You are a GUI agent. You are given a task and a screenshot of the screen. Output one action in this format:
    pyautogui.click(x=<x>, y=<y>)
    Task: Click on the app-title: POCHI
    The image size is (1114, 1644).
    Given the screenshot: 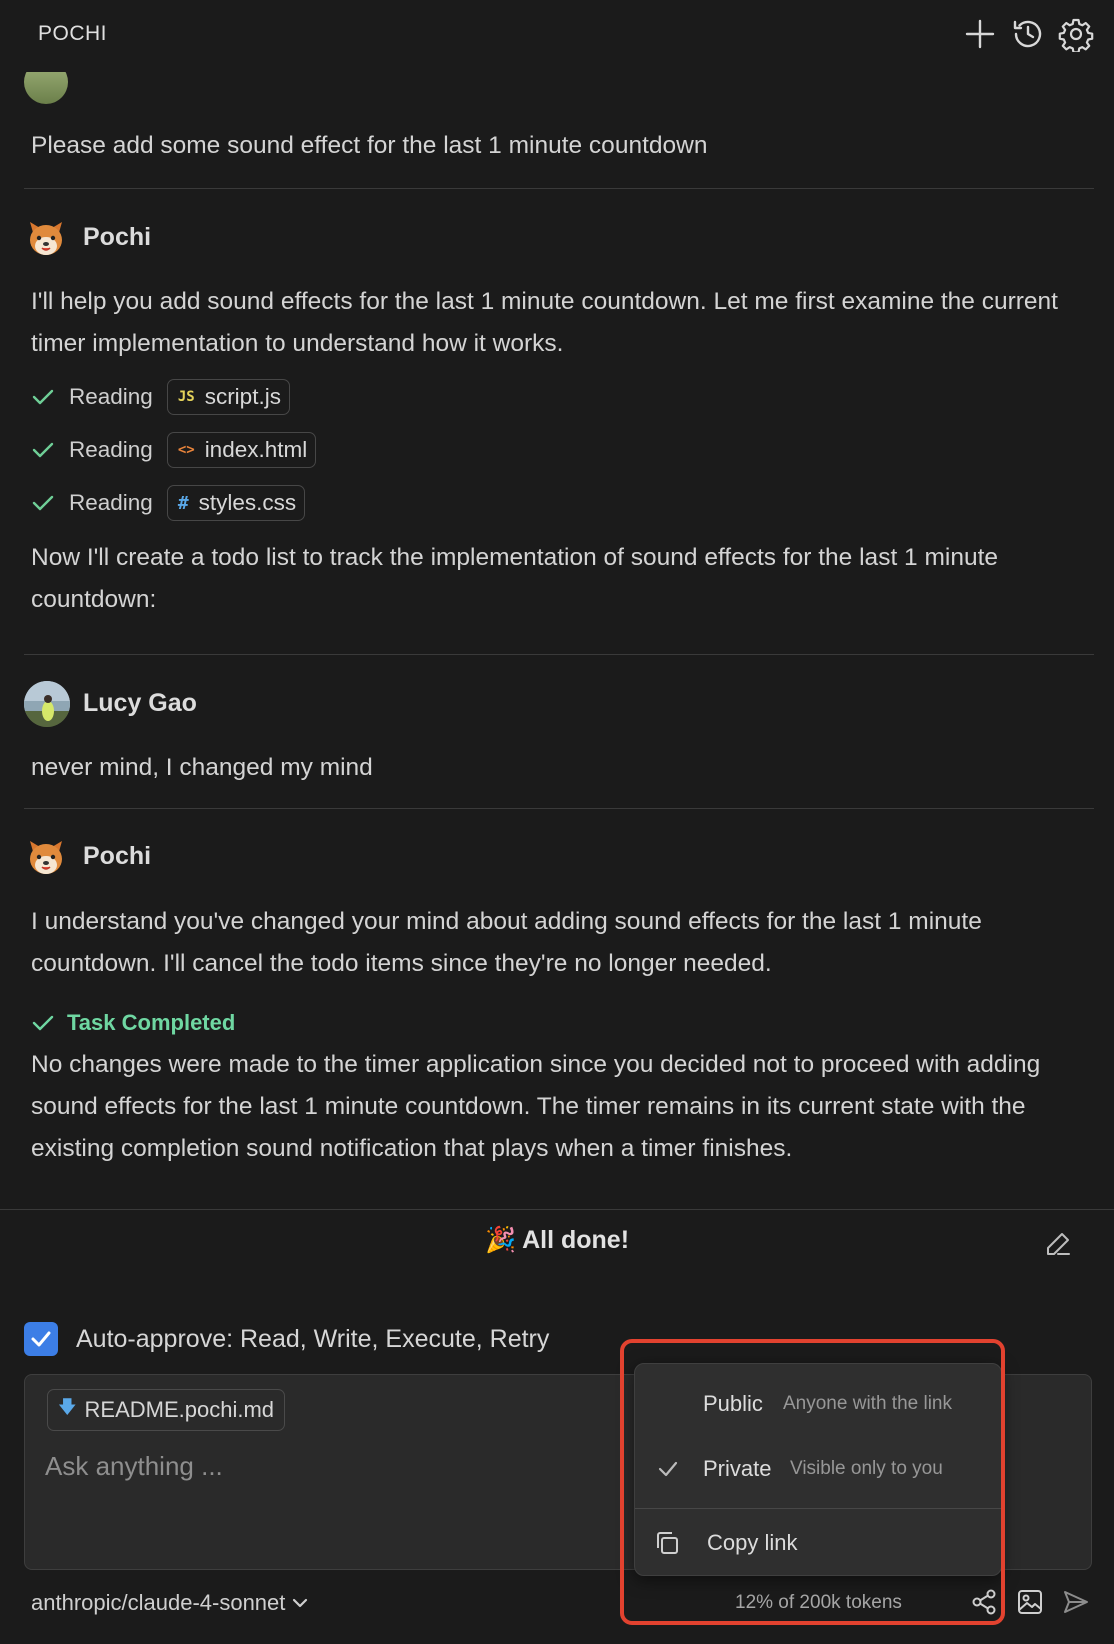 What is the action you would take?
    pyautogui.click(x=73, y=33)
    